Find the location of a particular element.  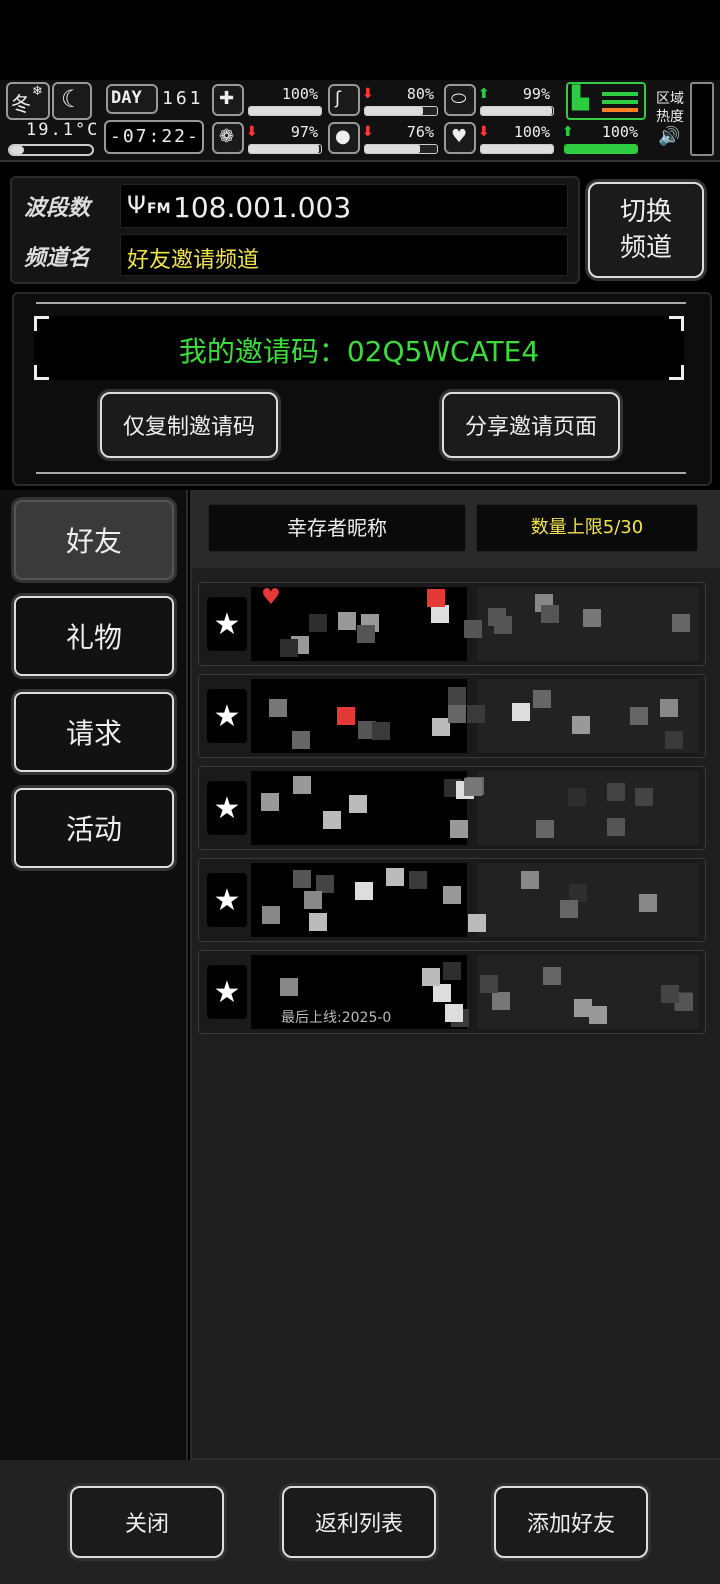

friend-limit-badge: 数量上限5/30 is located at coordinates (587, 528).